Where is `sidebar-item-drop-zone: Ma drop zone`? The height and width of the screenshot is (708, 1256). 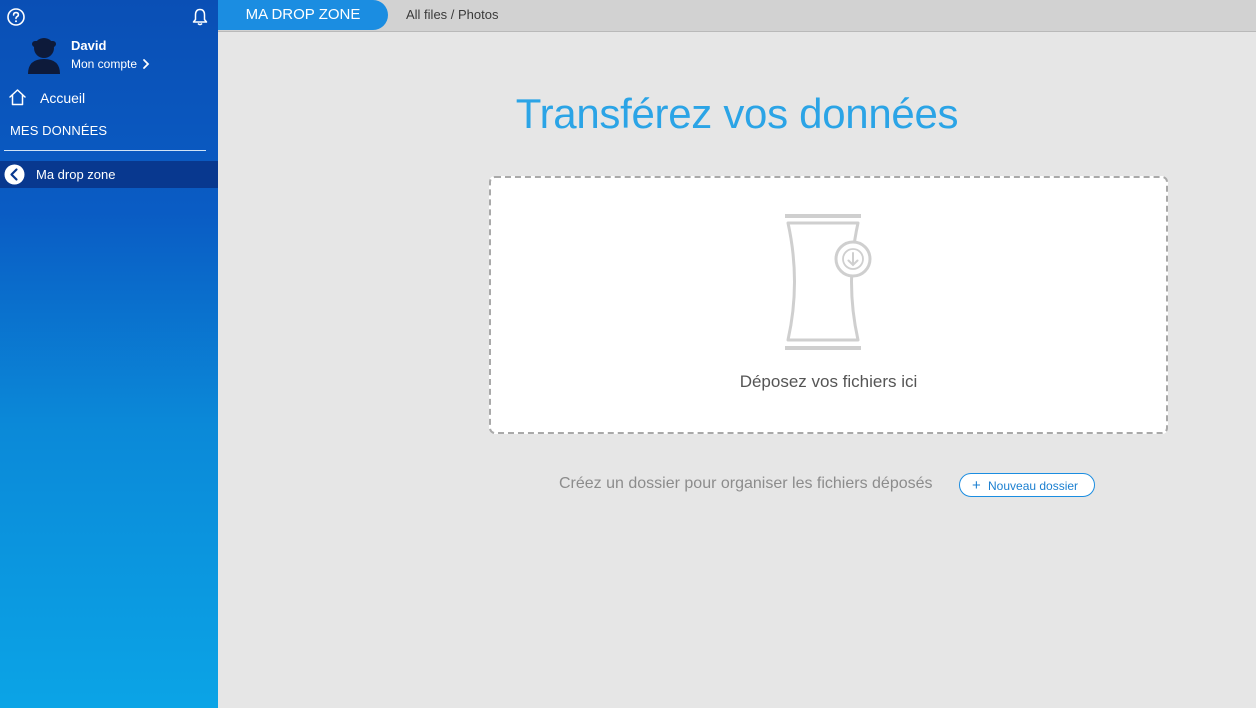 sidebar-item-drop-zone: Ma drop zone is located at coordinates (109, 174).